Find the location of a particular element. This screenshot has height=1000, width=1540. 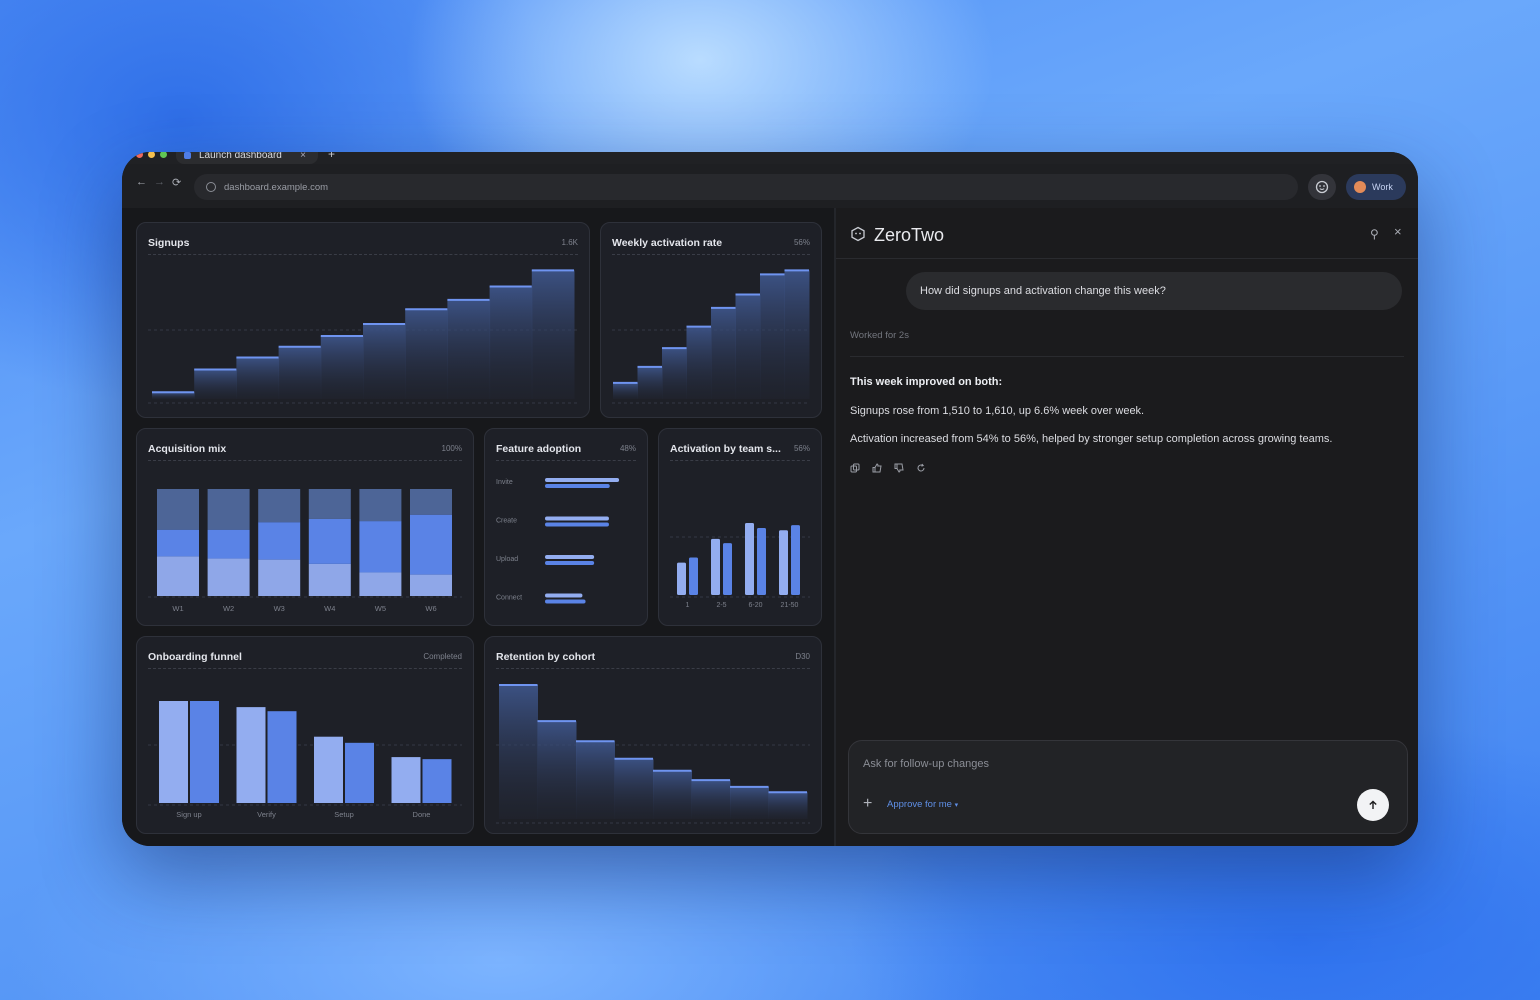

retention-card: Retention by cohort D30 is located at coordinates (653, 735).